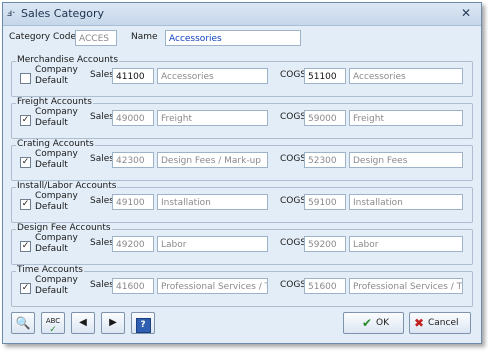  I want to click on next-record-button: ▶, so click(113, 323).